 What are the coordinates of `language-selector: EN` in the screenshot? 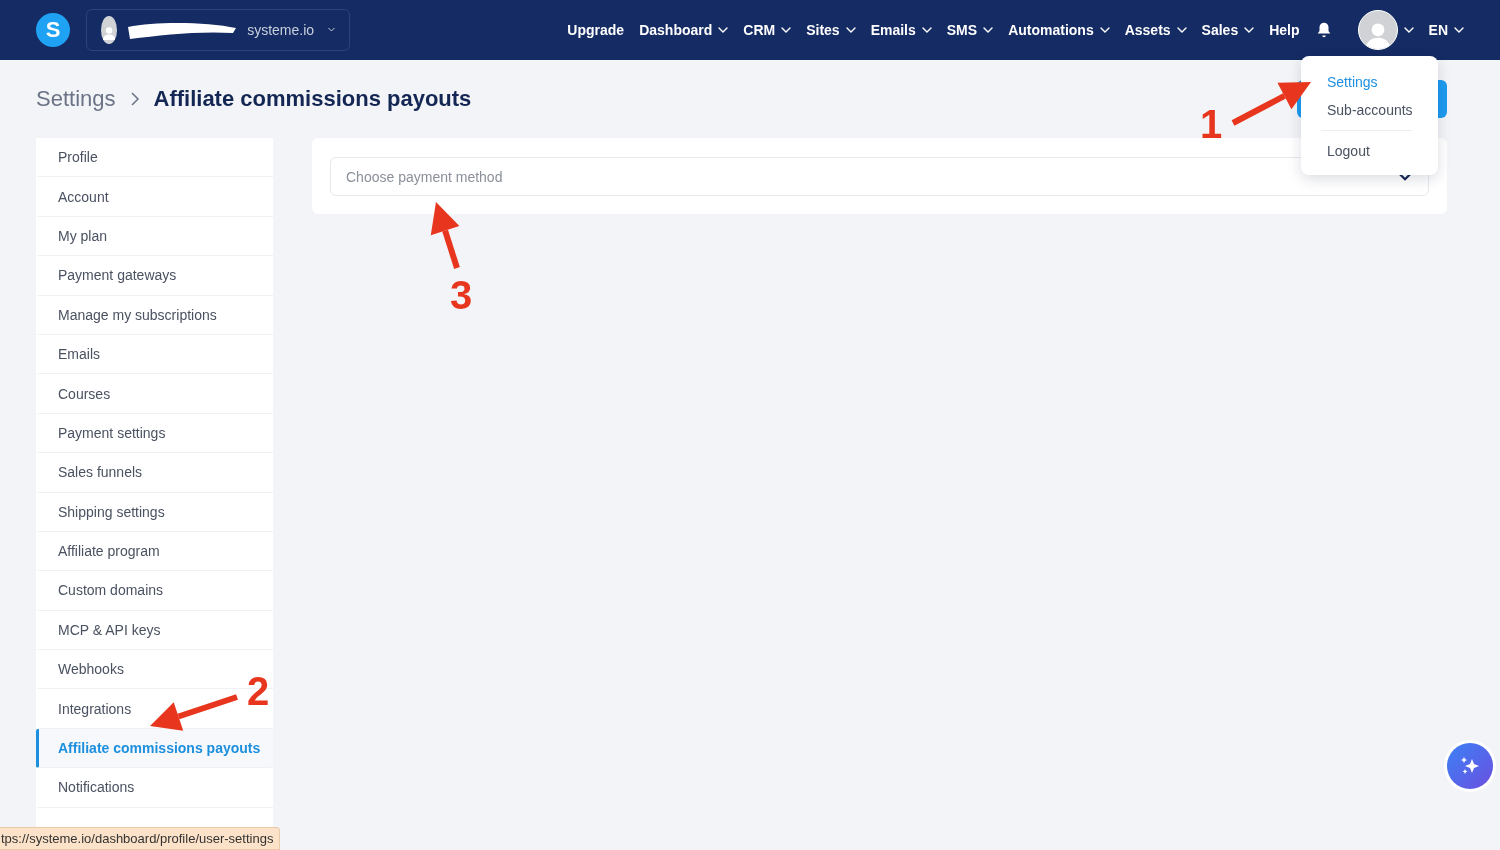 It's located at (1446, 30).